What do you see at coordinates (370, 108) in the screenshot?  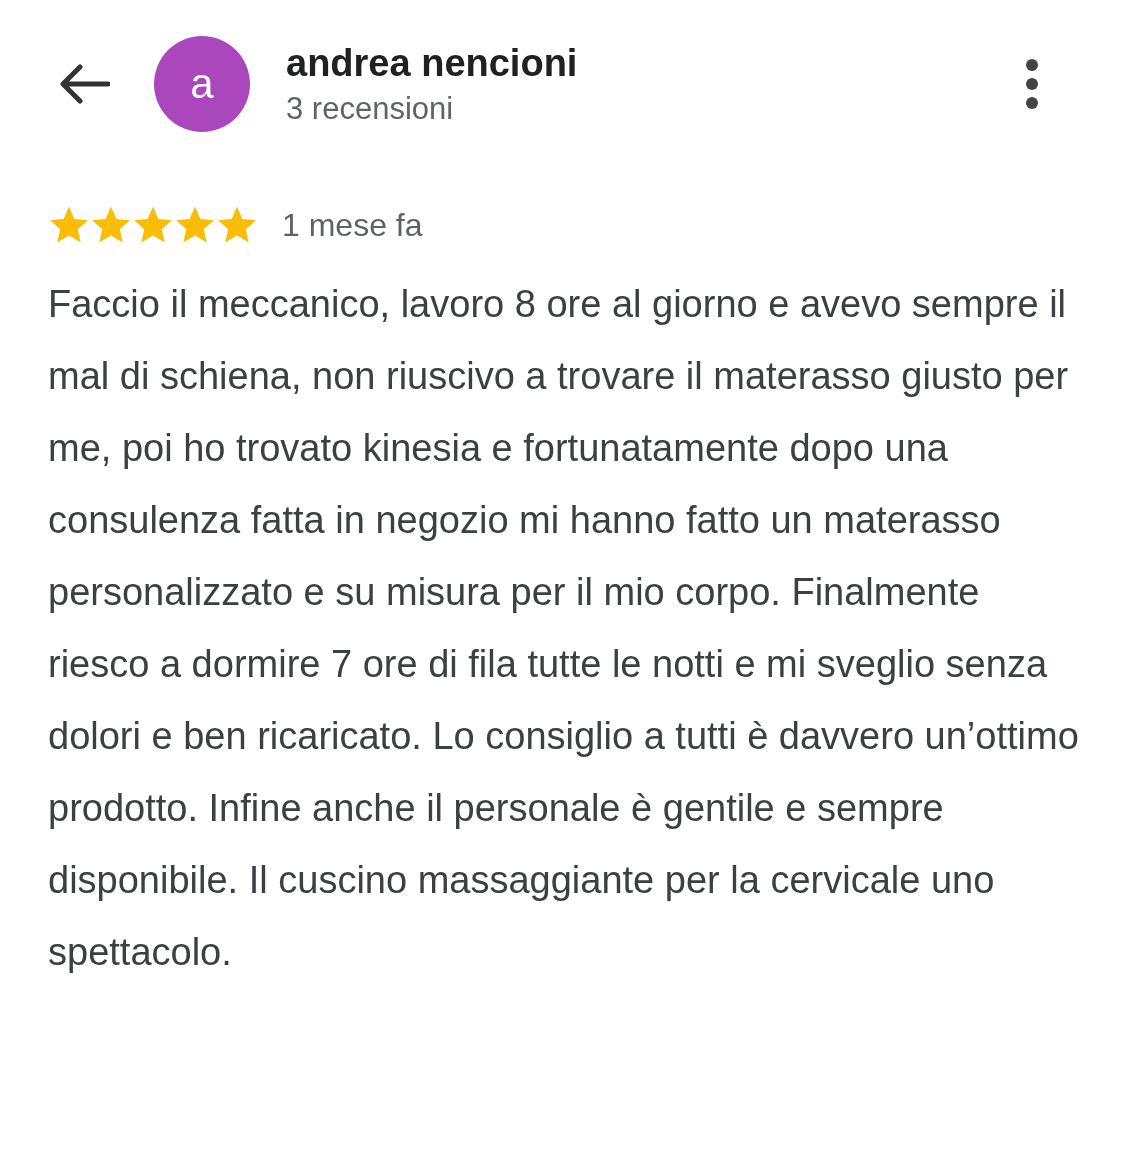 I see `review-count: 3 recensioni` at bounding box center [370, 108].